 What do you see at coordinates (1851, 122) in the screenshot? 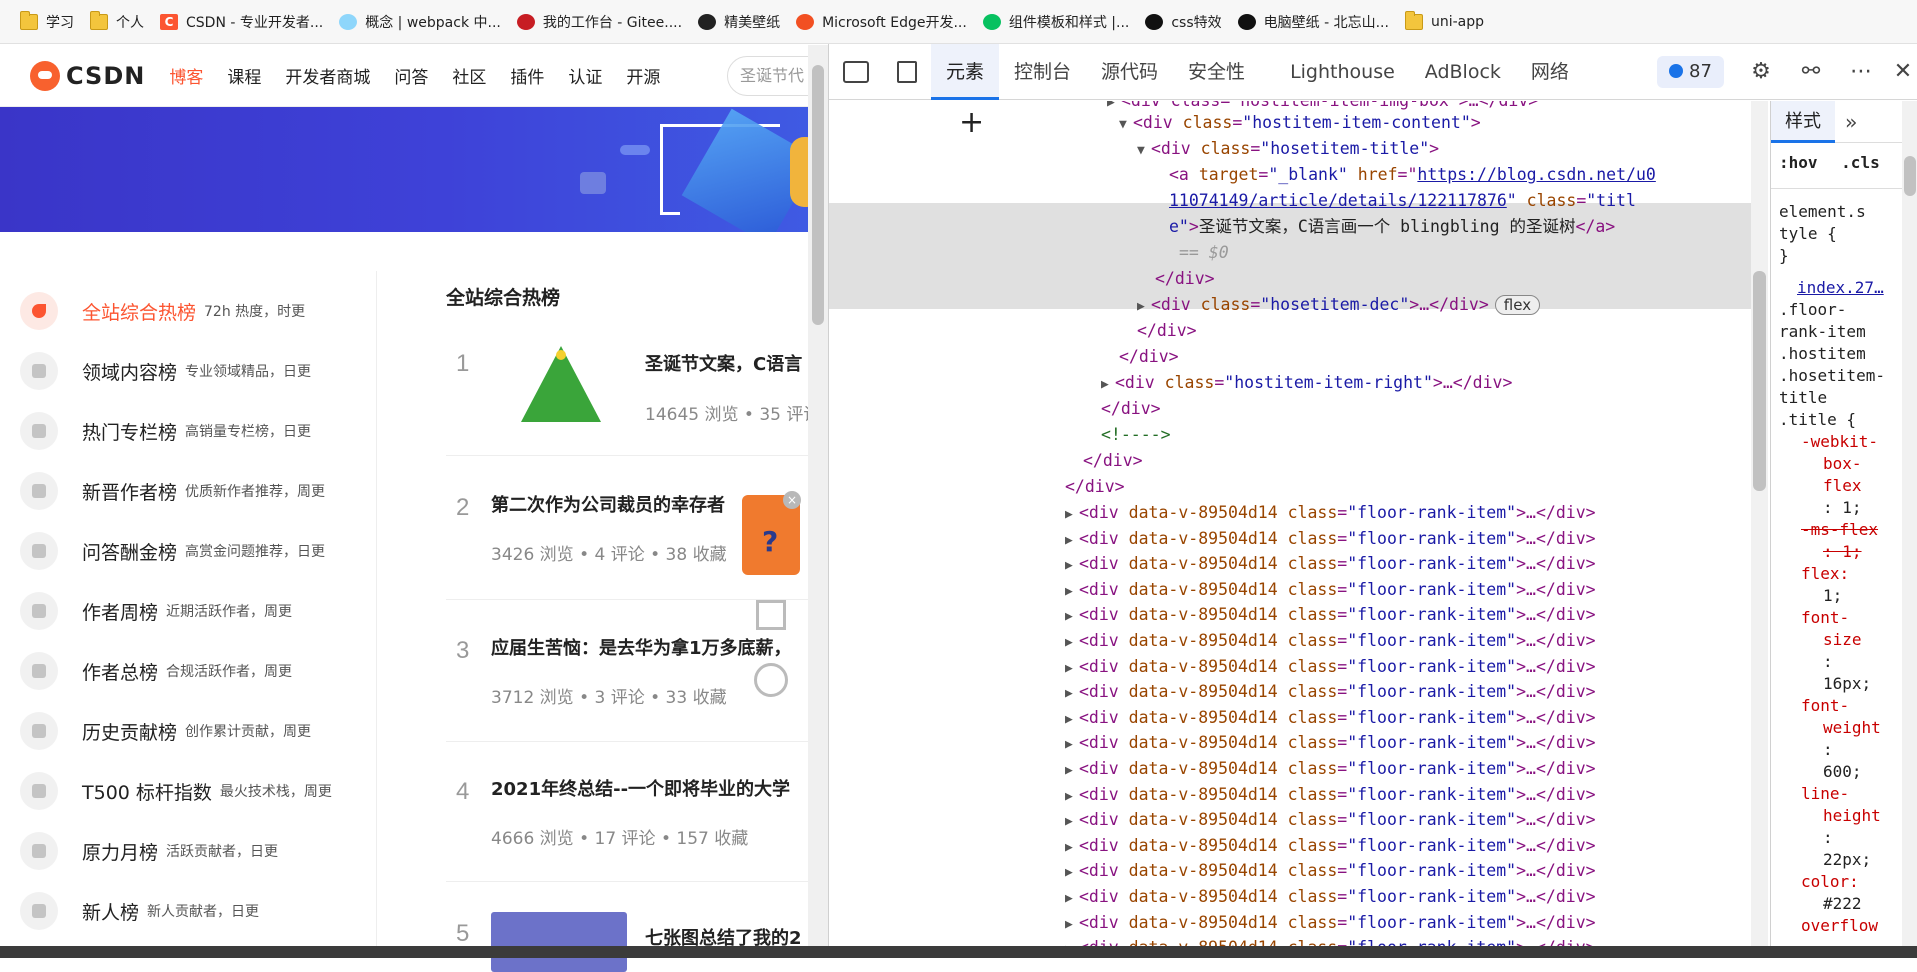
I see `chevron-double-right-icon: »` at bounding box center [1851, 122].